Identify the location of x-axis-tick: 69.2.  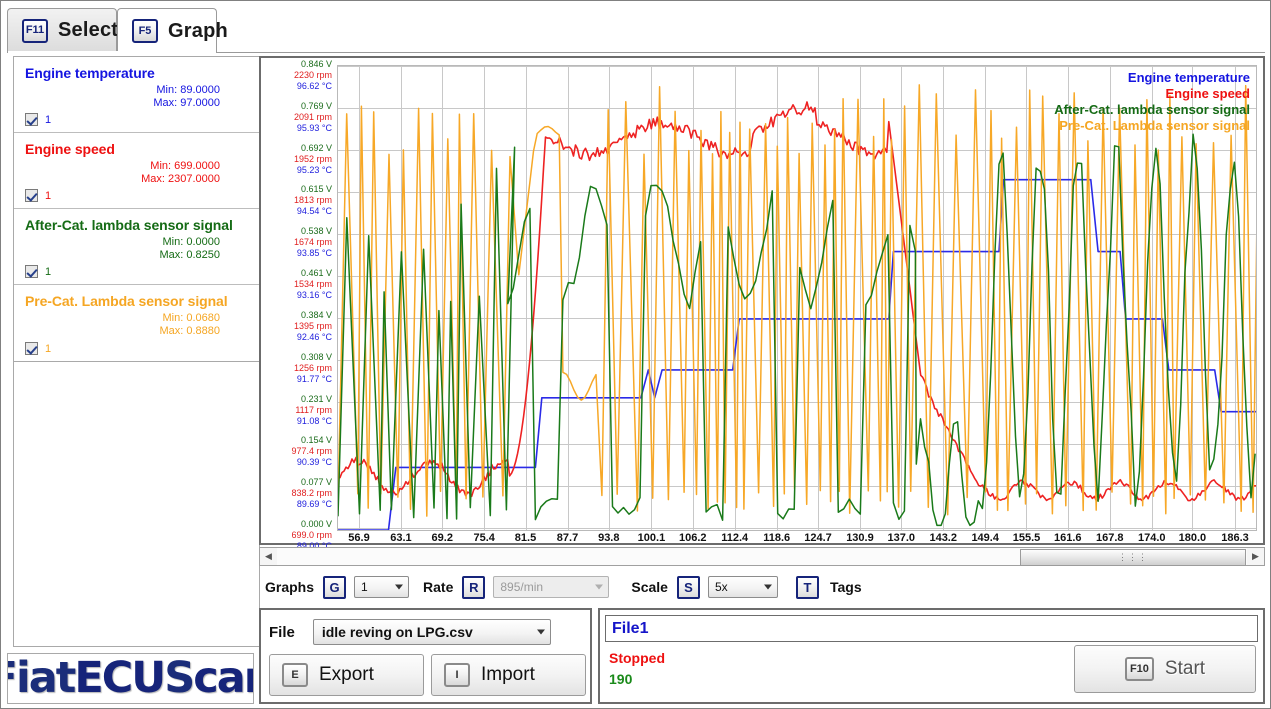
(442, 538).